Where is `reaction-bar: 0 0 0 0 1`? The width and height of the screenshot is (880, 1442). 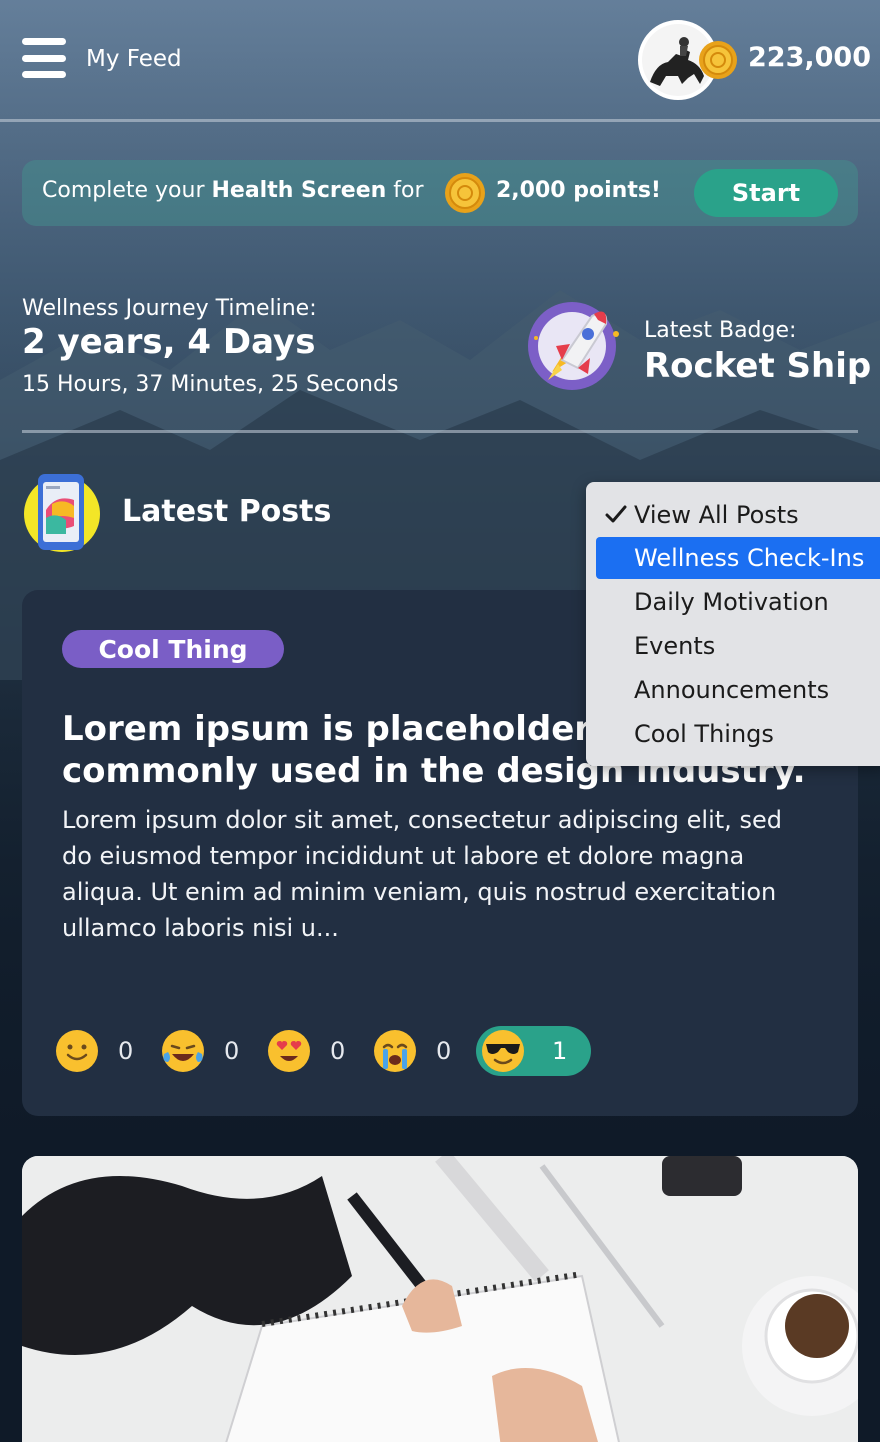 reaction-bar: 0 0 0 0 1 is located at coordinates (334, 1051).